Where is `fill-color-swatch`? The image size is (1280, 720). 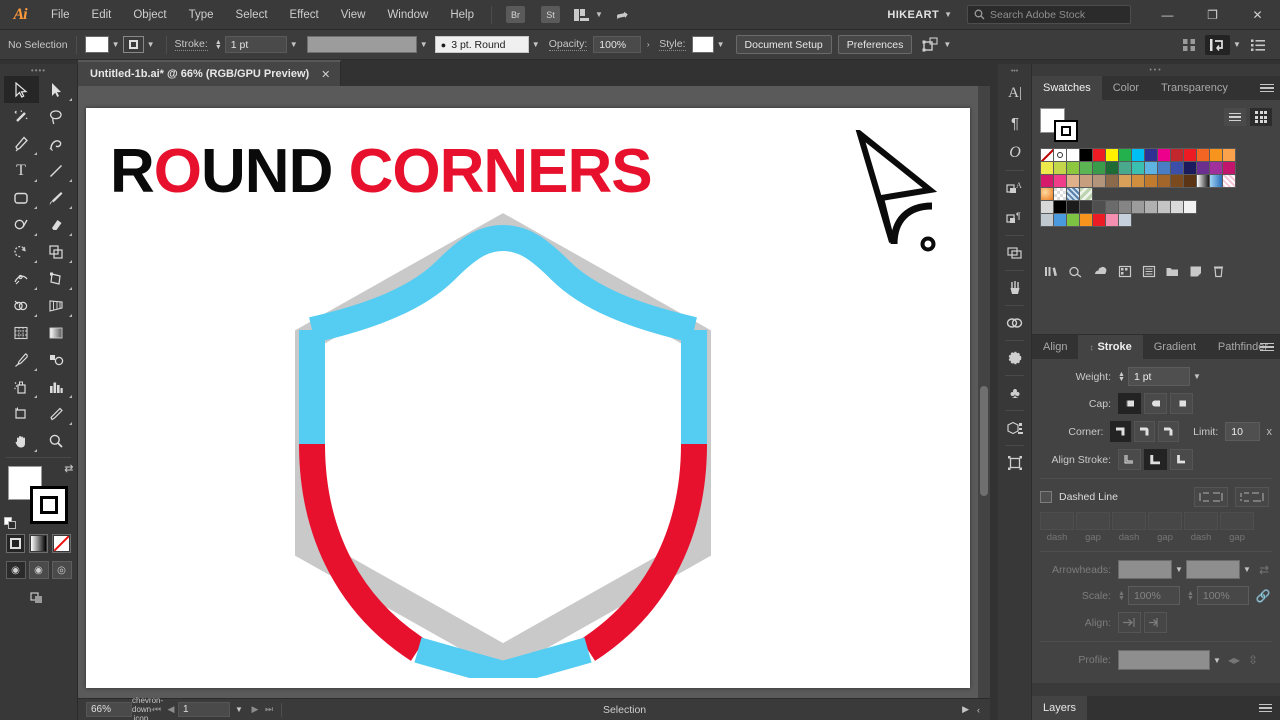
fill-color-swatch is located at coordinates (96, 44).